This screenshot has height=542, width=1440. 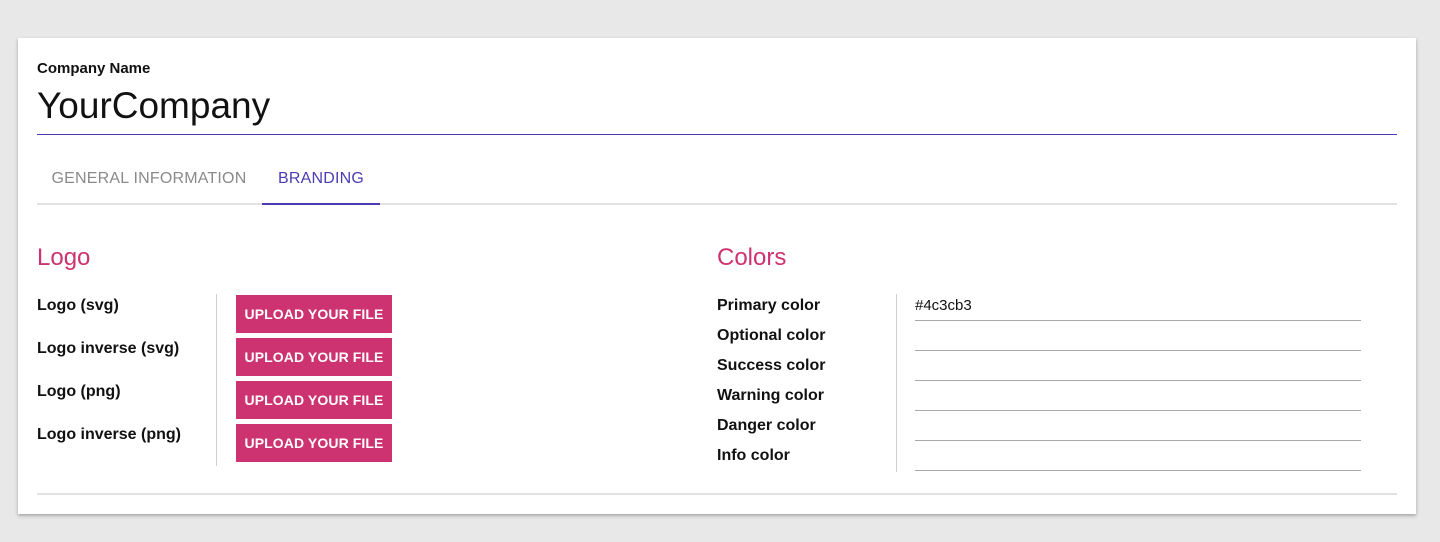 I want to click on upload-logo-svg-button: UPLOAD YOUR FILE, so click(x=314, y=314).